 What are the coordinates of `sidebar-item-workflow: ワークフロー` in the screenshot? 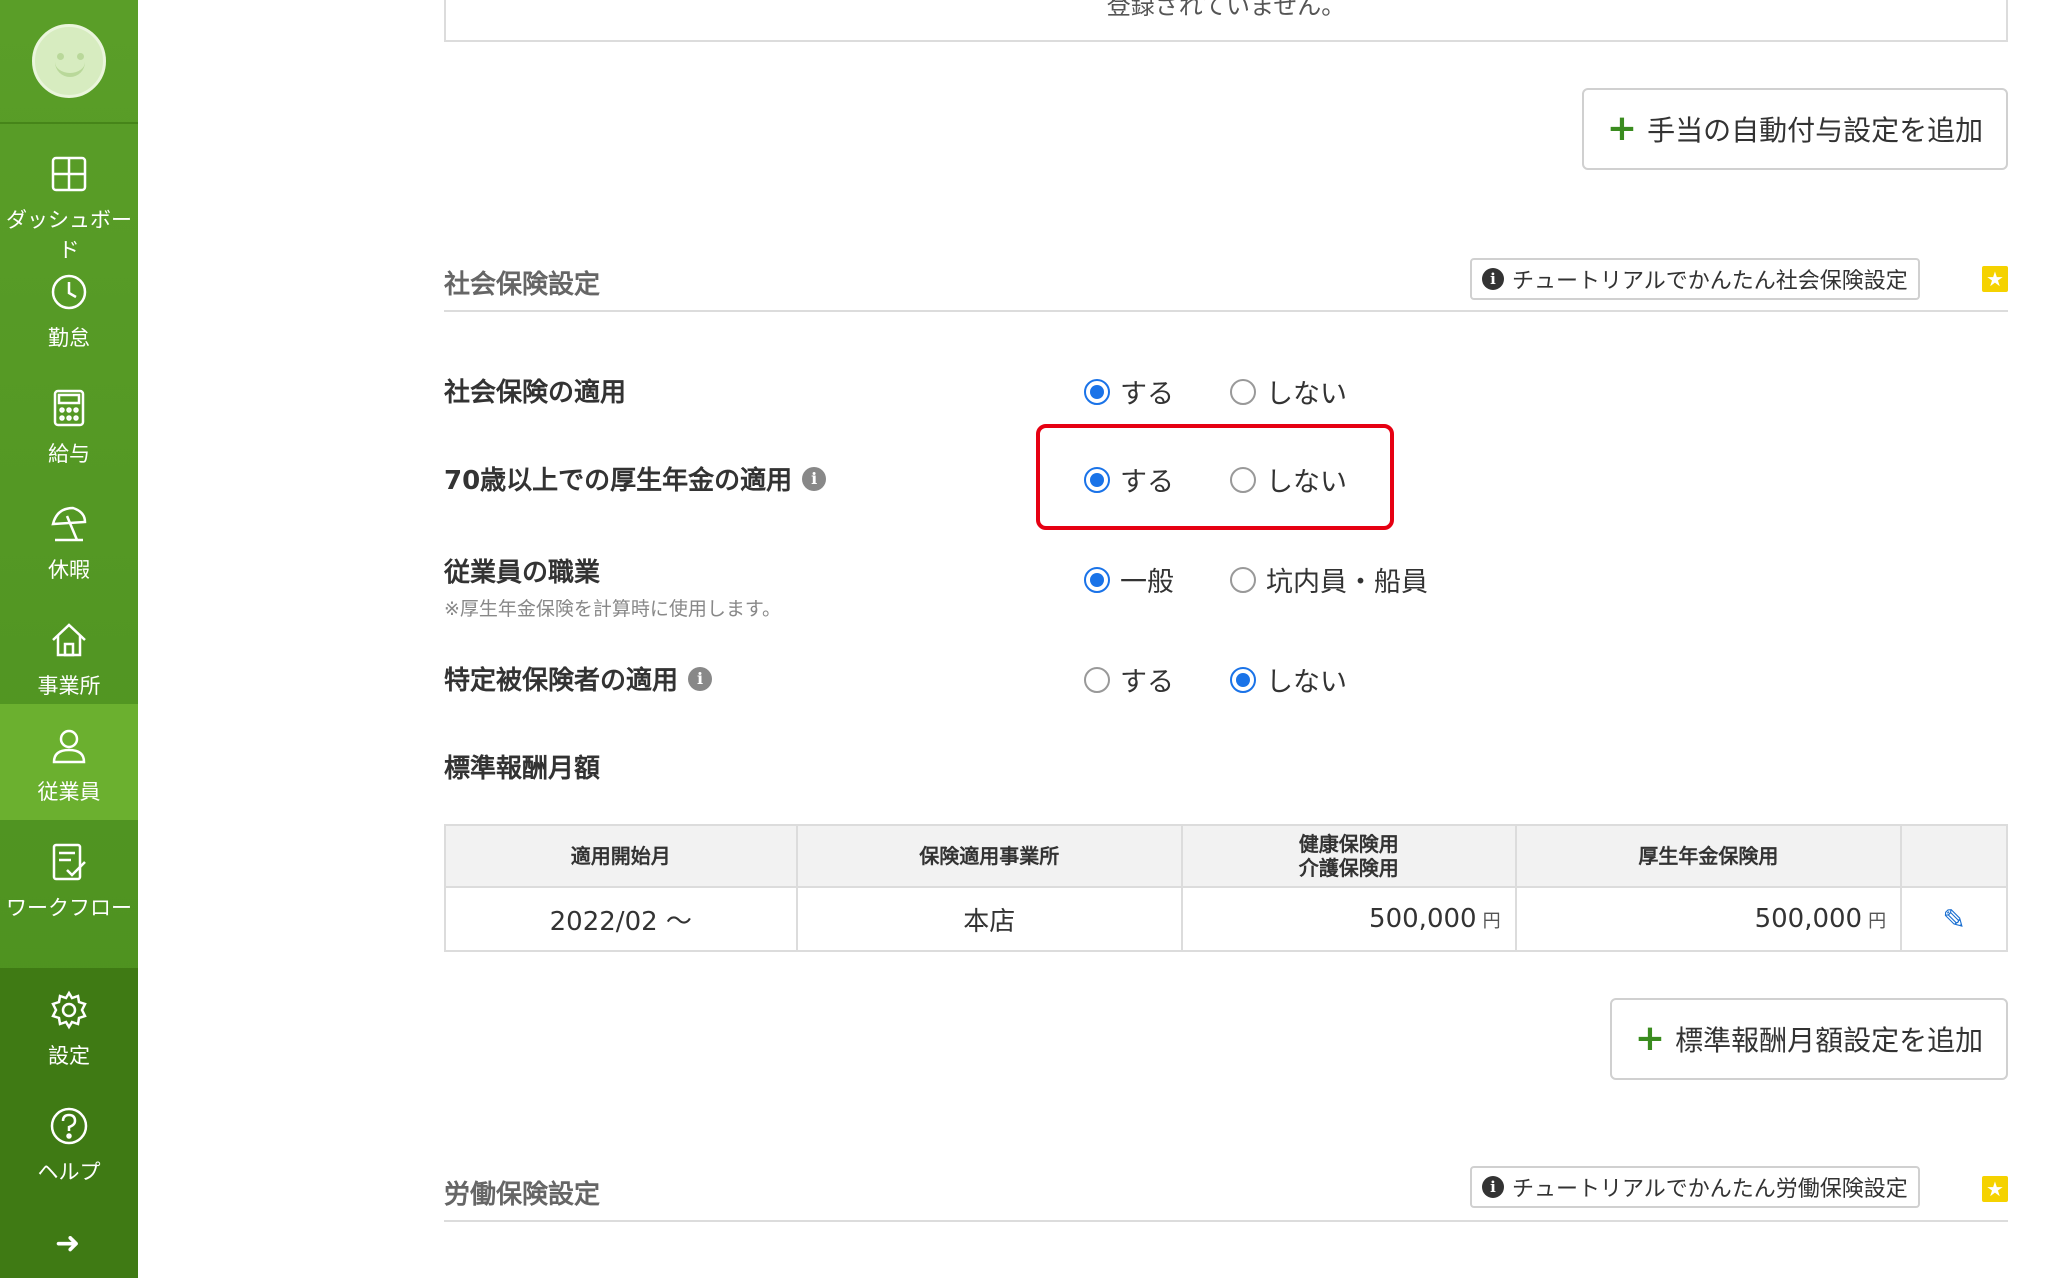 It's located at (69, 878).